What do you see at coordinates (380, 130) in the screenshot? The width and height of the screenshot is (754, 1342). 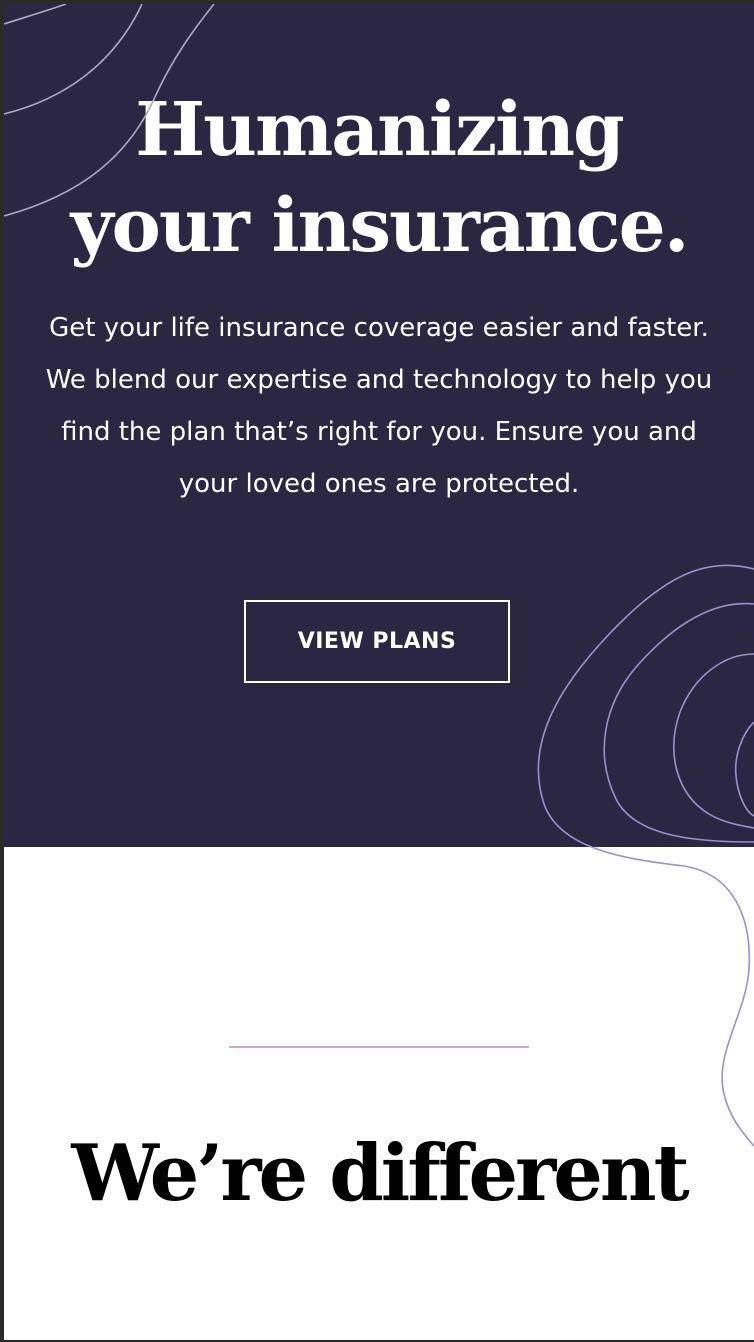 I see `hero-title-line-1: Humanizing` at bounding box center [380, 130].